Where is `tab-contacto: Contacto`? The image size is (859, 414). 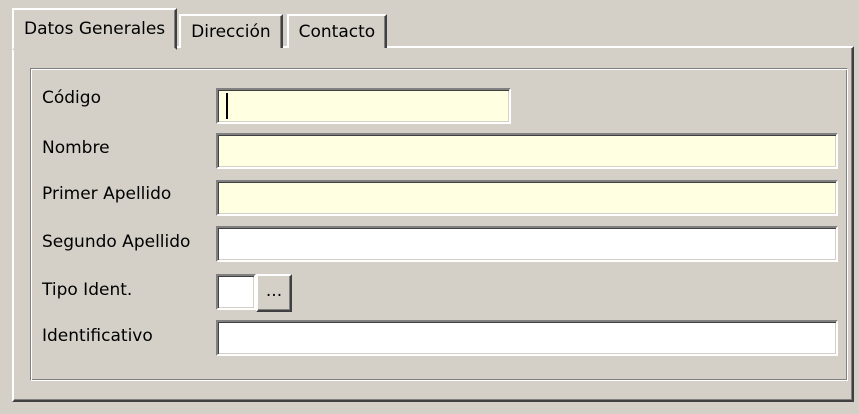 tab-contacto: Contacto is located at coordinates (337, 31).